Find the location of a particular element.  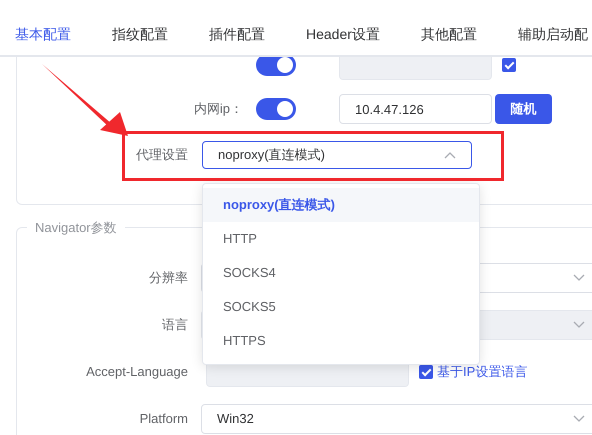

field-label: Accept-Language is located at coordinates (136, 371).